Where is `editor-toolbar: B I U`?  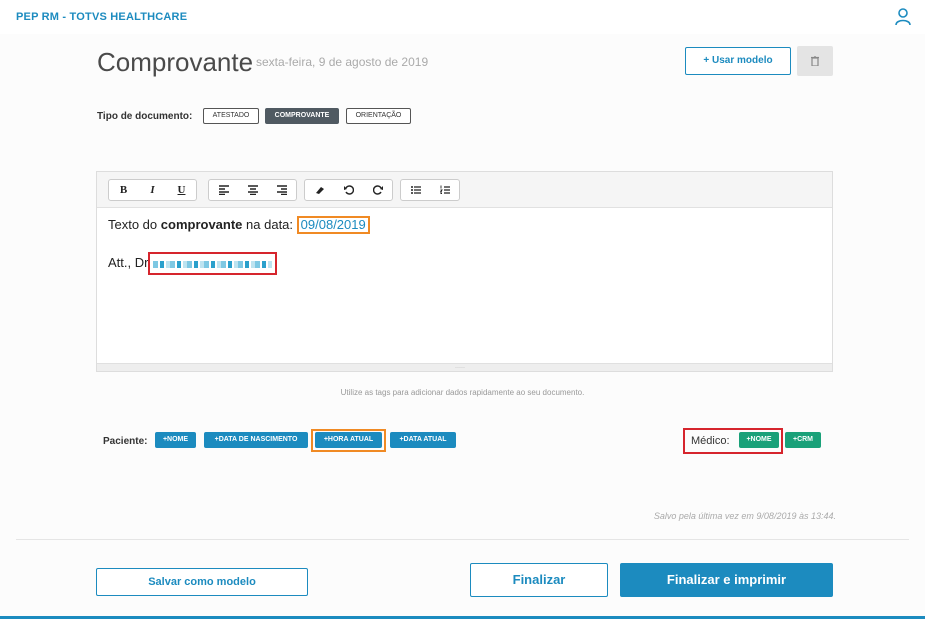
editor-toolbar: B I U is located at coordinates (464, 190).